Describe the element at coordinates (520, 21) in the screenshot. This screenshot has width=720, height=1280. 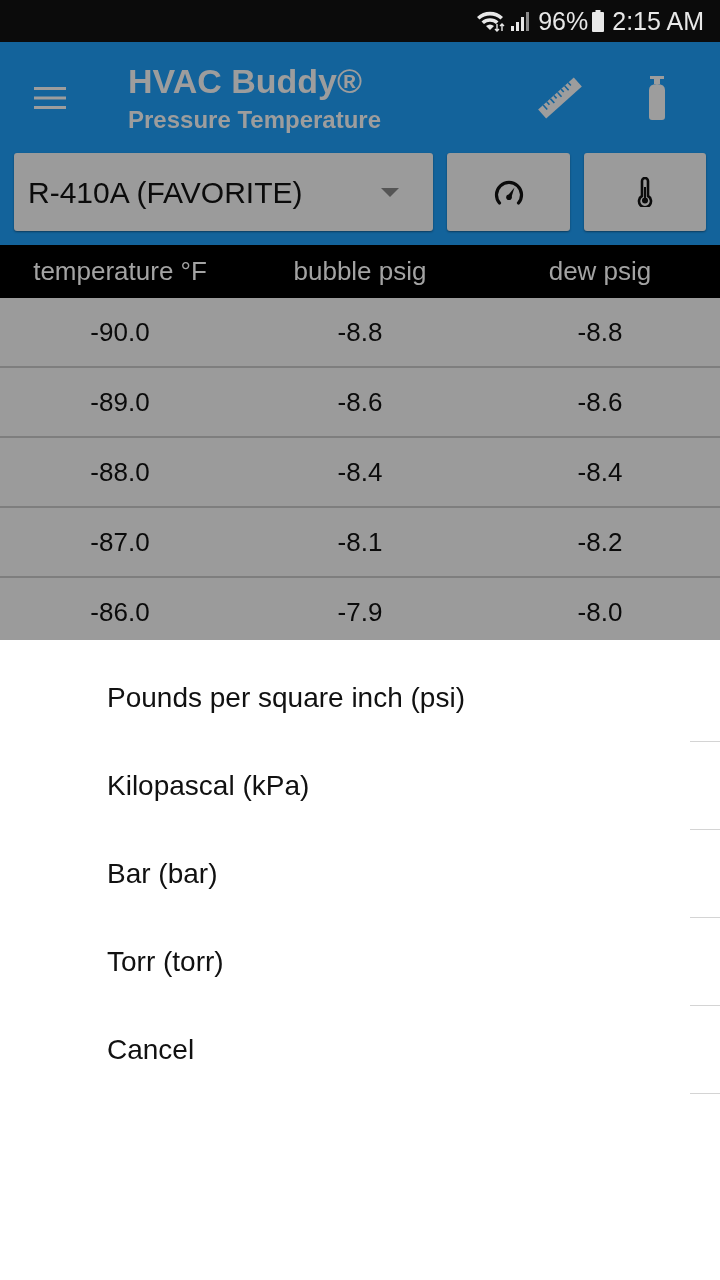
I see `signal-icon` at that location.